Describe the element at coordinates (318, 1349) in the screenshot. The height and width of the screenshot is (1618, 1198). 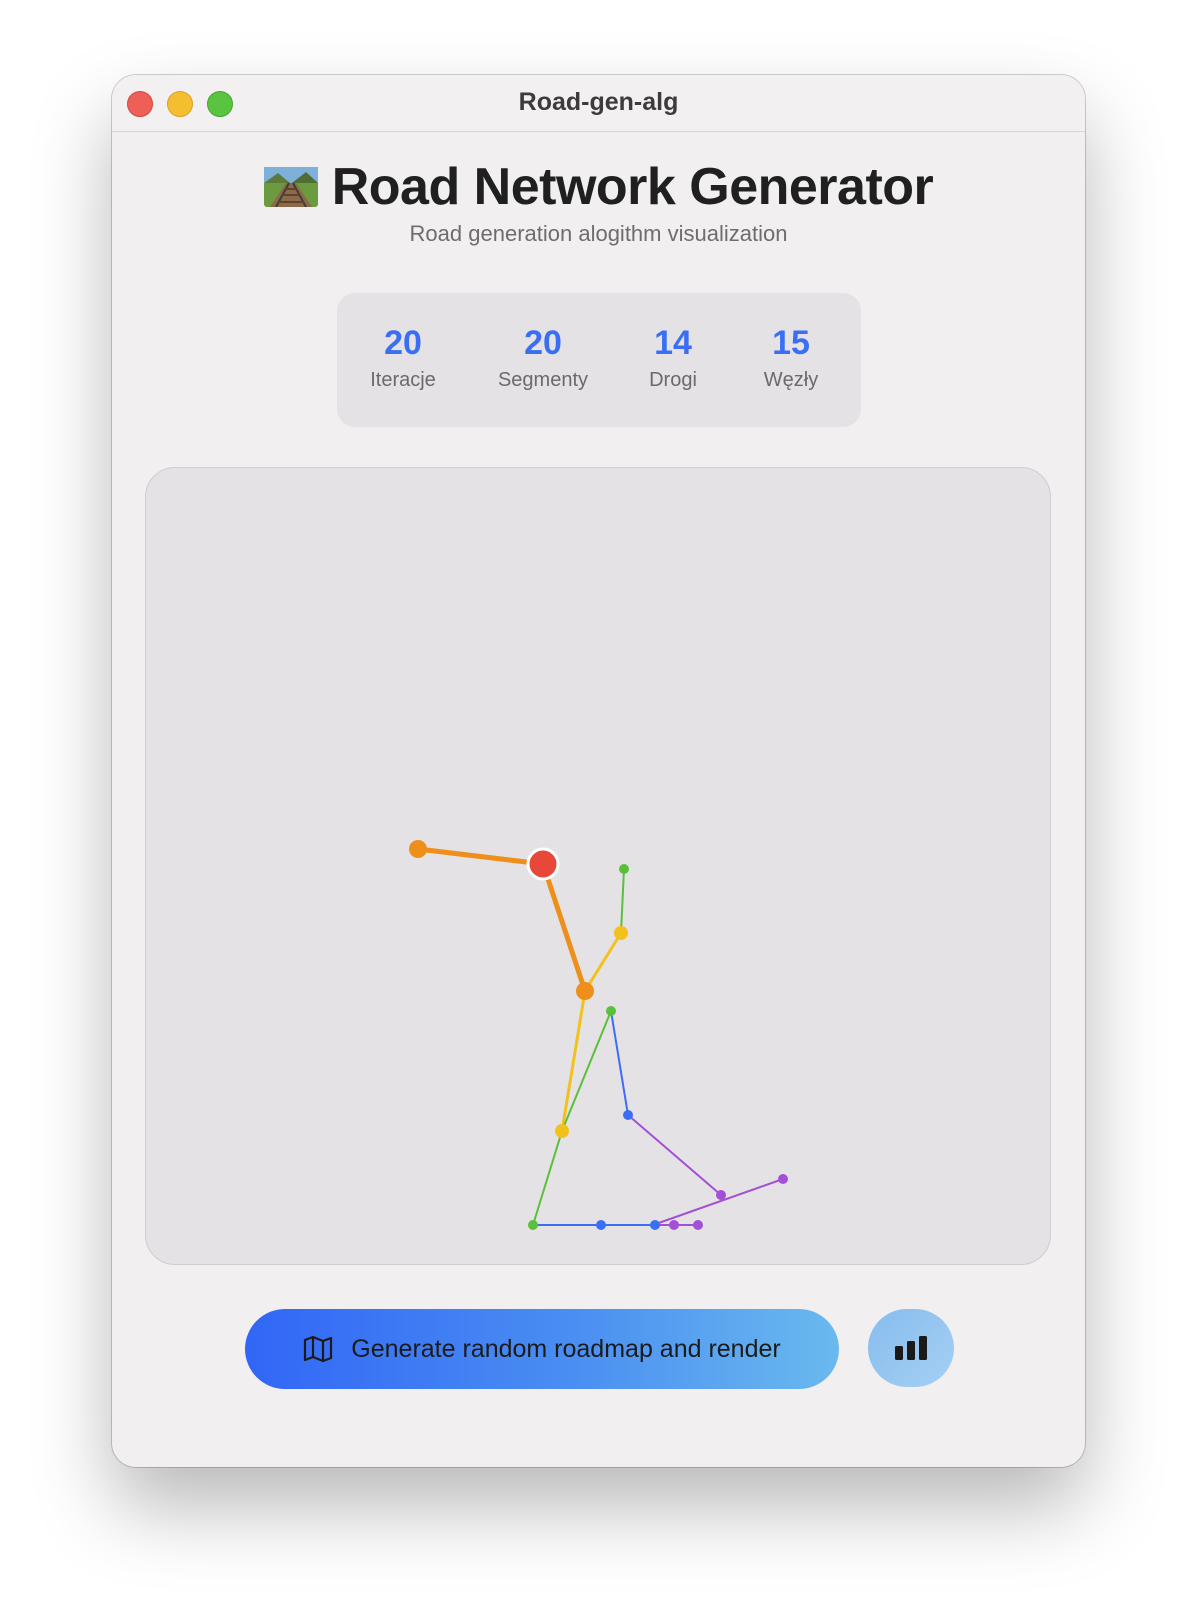
I see `map-icon` at that location.